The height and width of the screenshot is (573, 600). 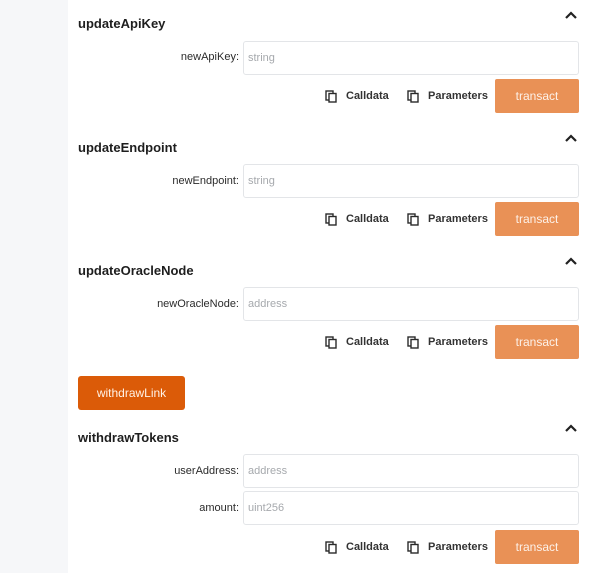 What do you see at coordinates (205, 181) in the screenshot?
I see `param-label-newEndpoint: newEndpoint:` at bounding box center [205, 181].